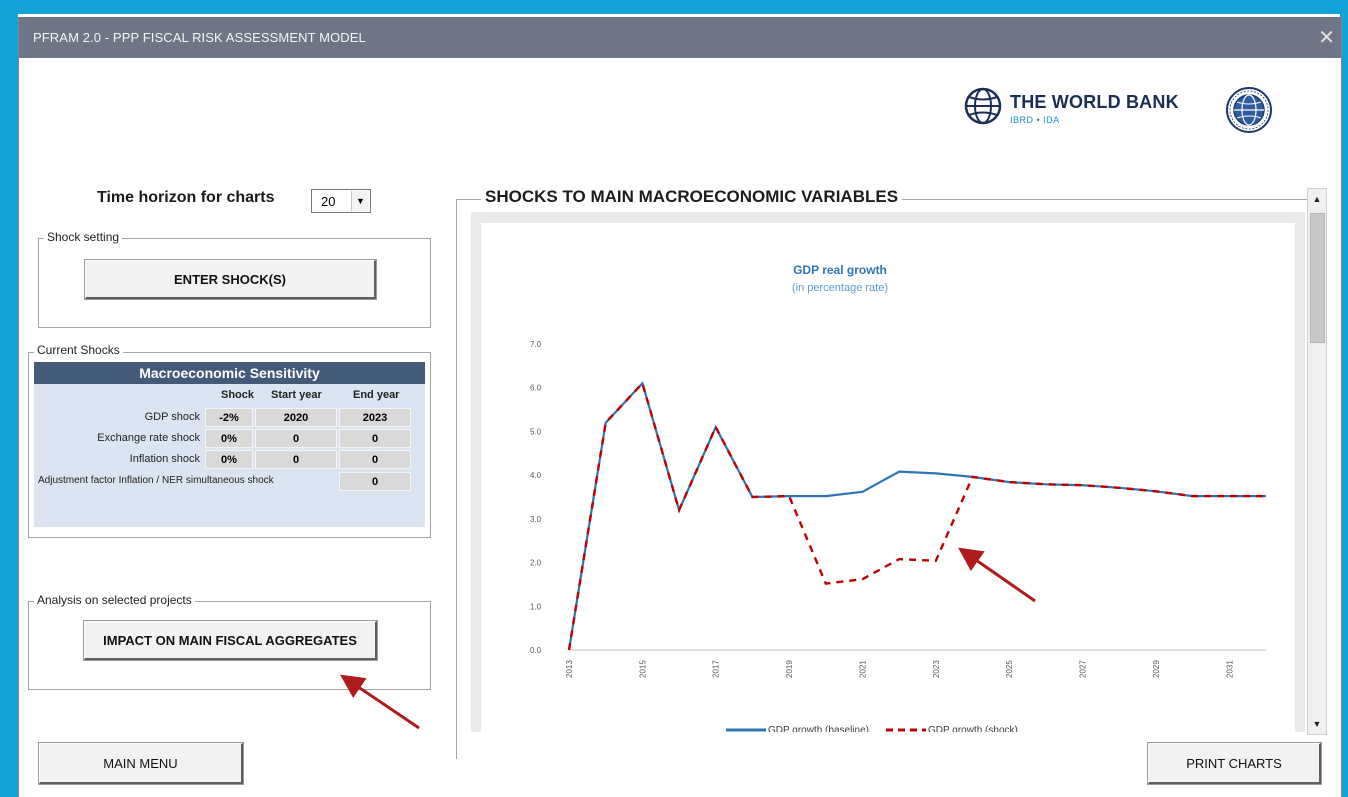  What do you see at coordinates (380, 702) in the screenshot?
I see `arrow-to-impact-button` at bounding box center [380, 702].